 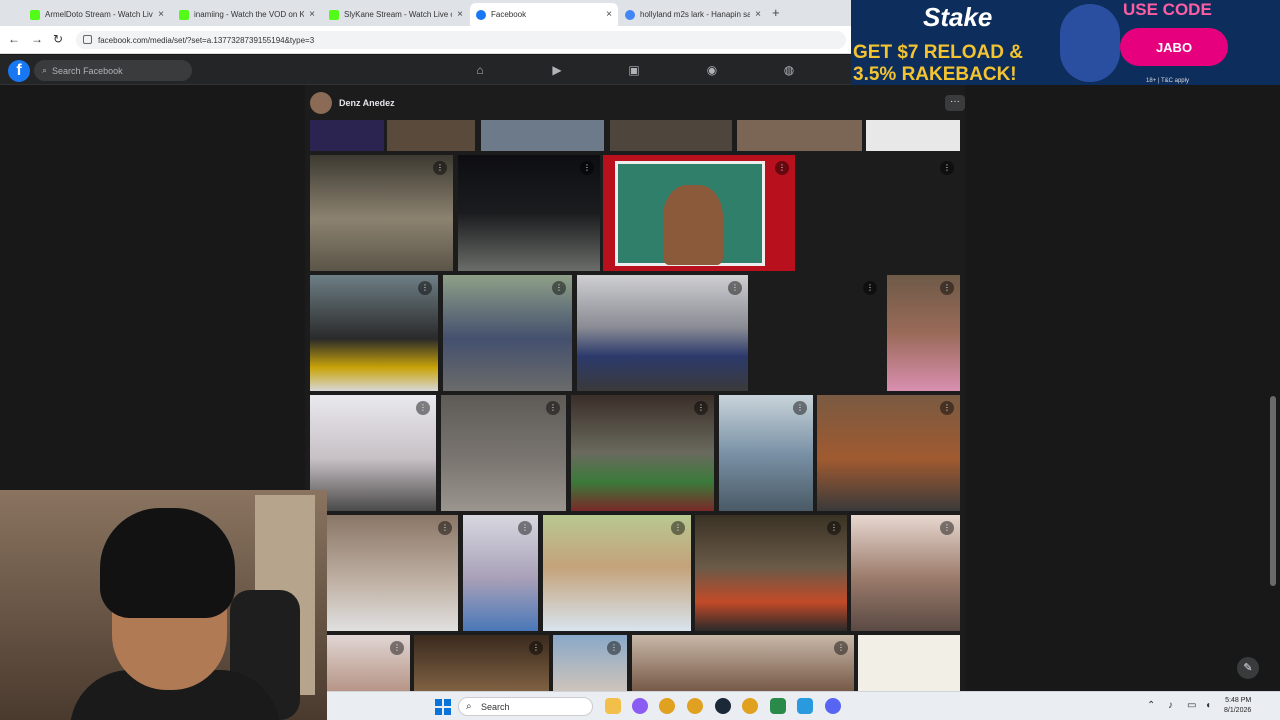 I want to click on volume-icon: ◖, so click(x=1208, y=705).